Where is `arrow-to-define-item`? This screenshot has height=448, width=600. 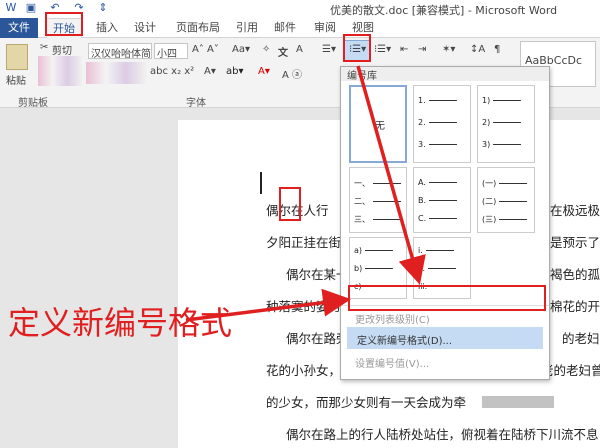
arrow-to-define-item is located at coordinates (391, 175).